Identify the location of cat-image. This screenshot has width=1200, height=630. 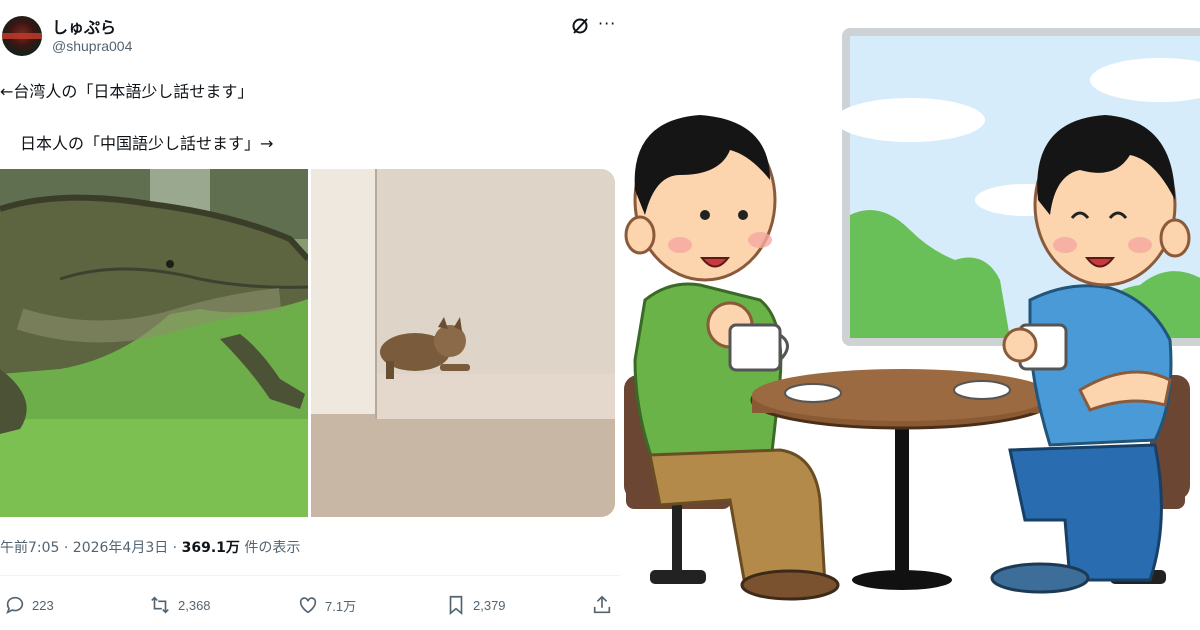
(463, 343).